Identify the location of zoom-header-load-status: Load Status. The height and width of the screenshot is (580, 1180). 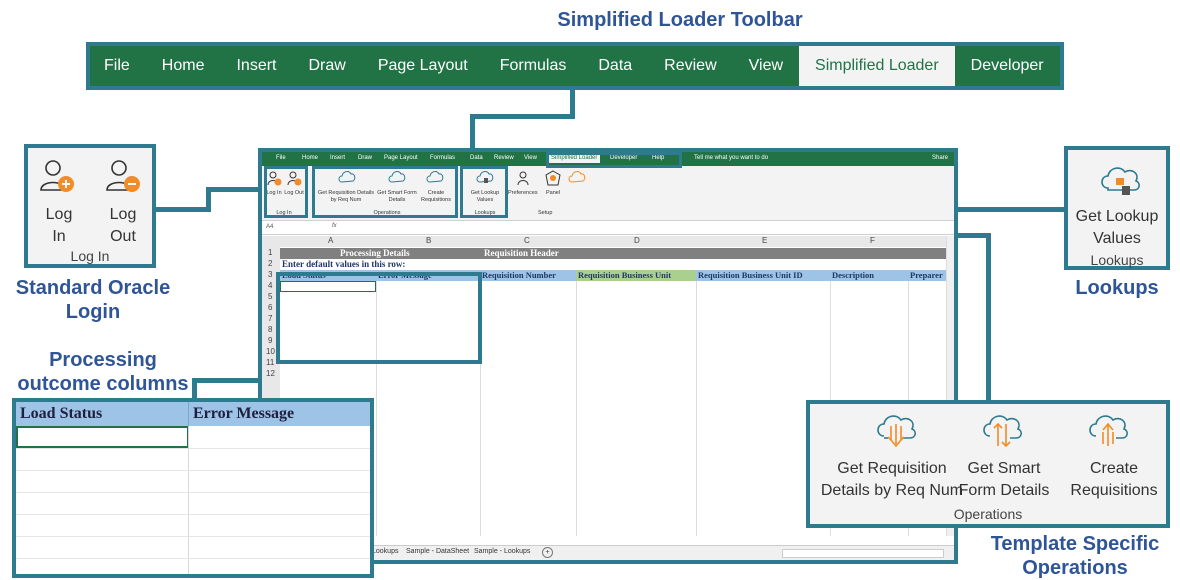
(102, 414).